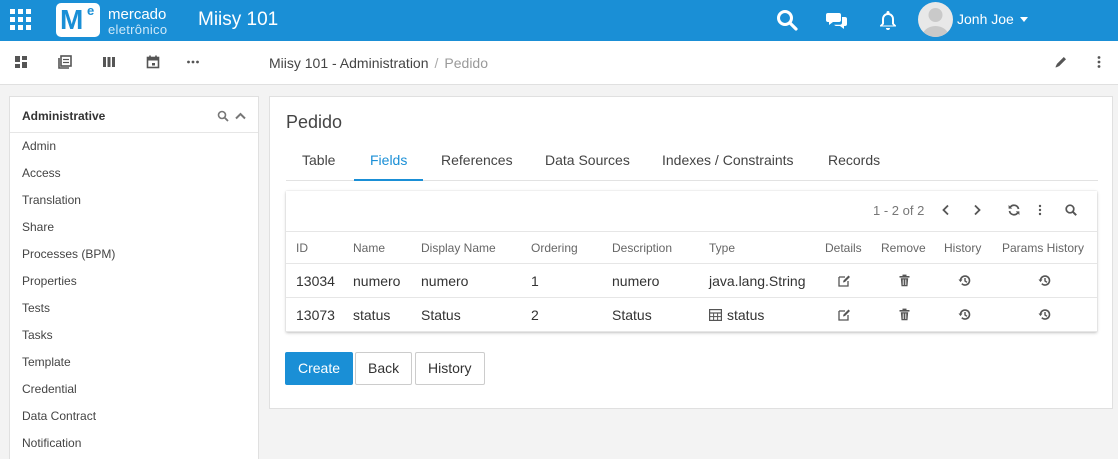 This screenshot has height=459, width=1118. What do you see at coordinates (903, 248) in the screenshot?
I see `column-header-remove: Remove` at bounding box center [903, 248].